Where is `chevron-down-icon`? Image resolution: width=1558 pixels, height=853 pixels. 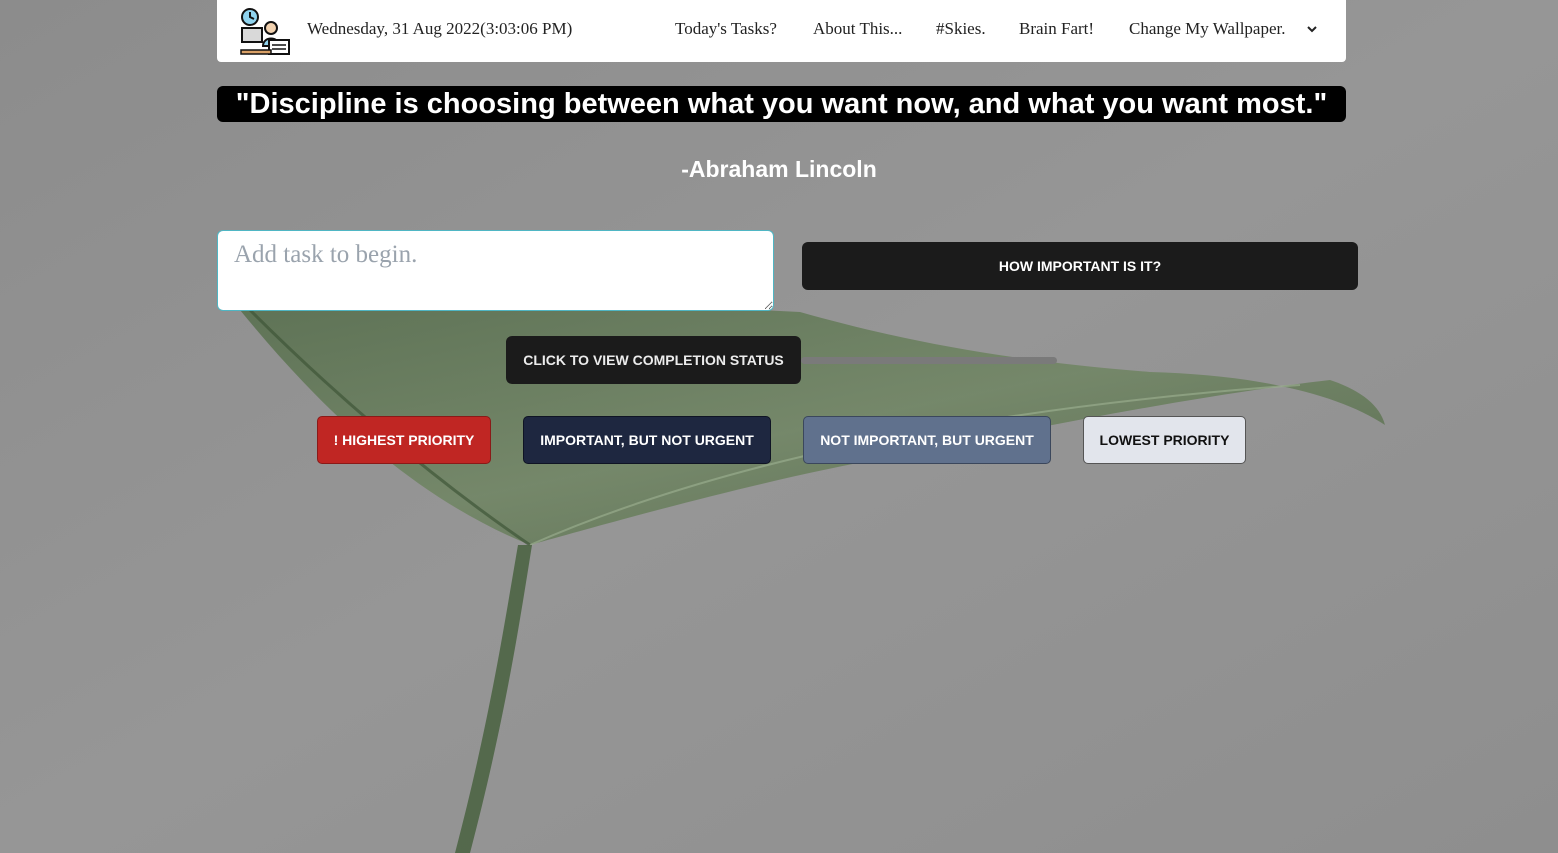
chevron-down-icon is located at coordinates (1312, 29).